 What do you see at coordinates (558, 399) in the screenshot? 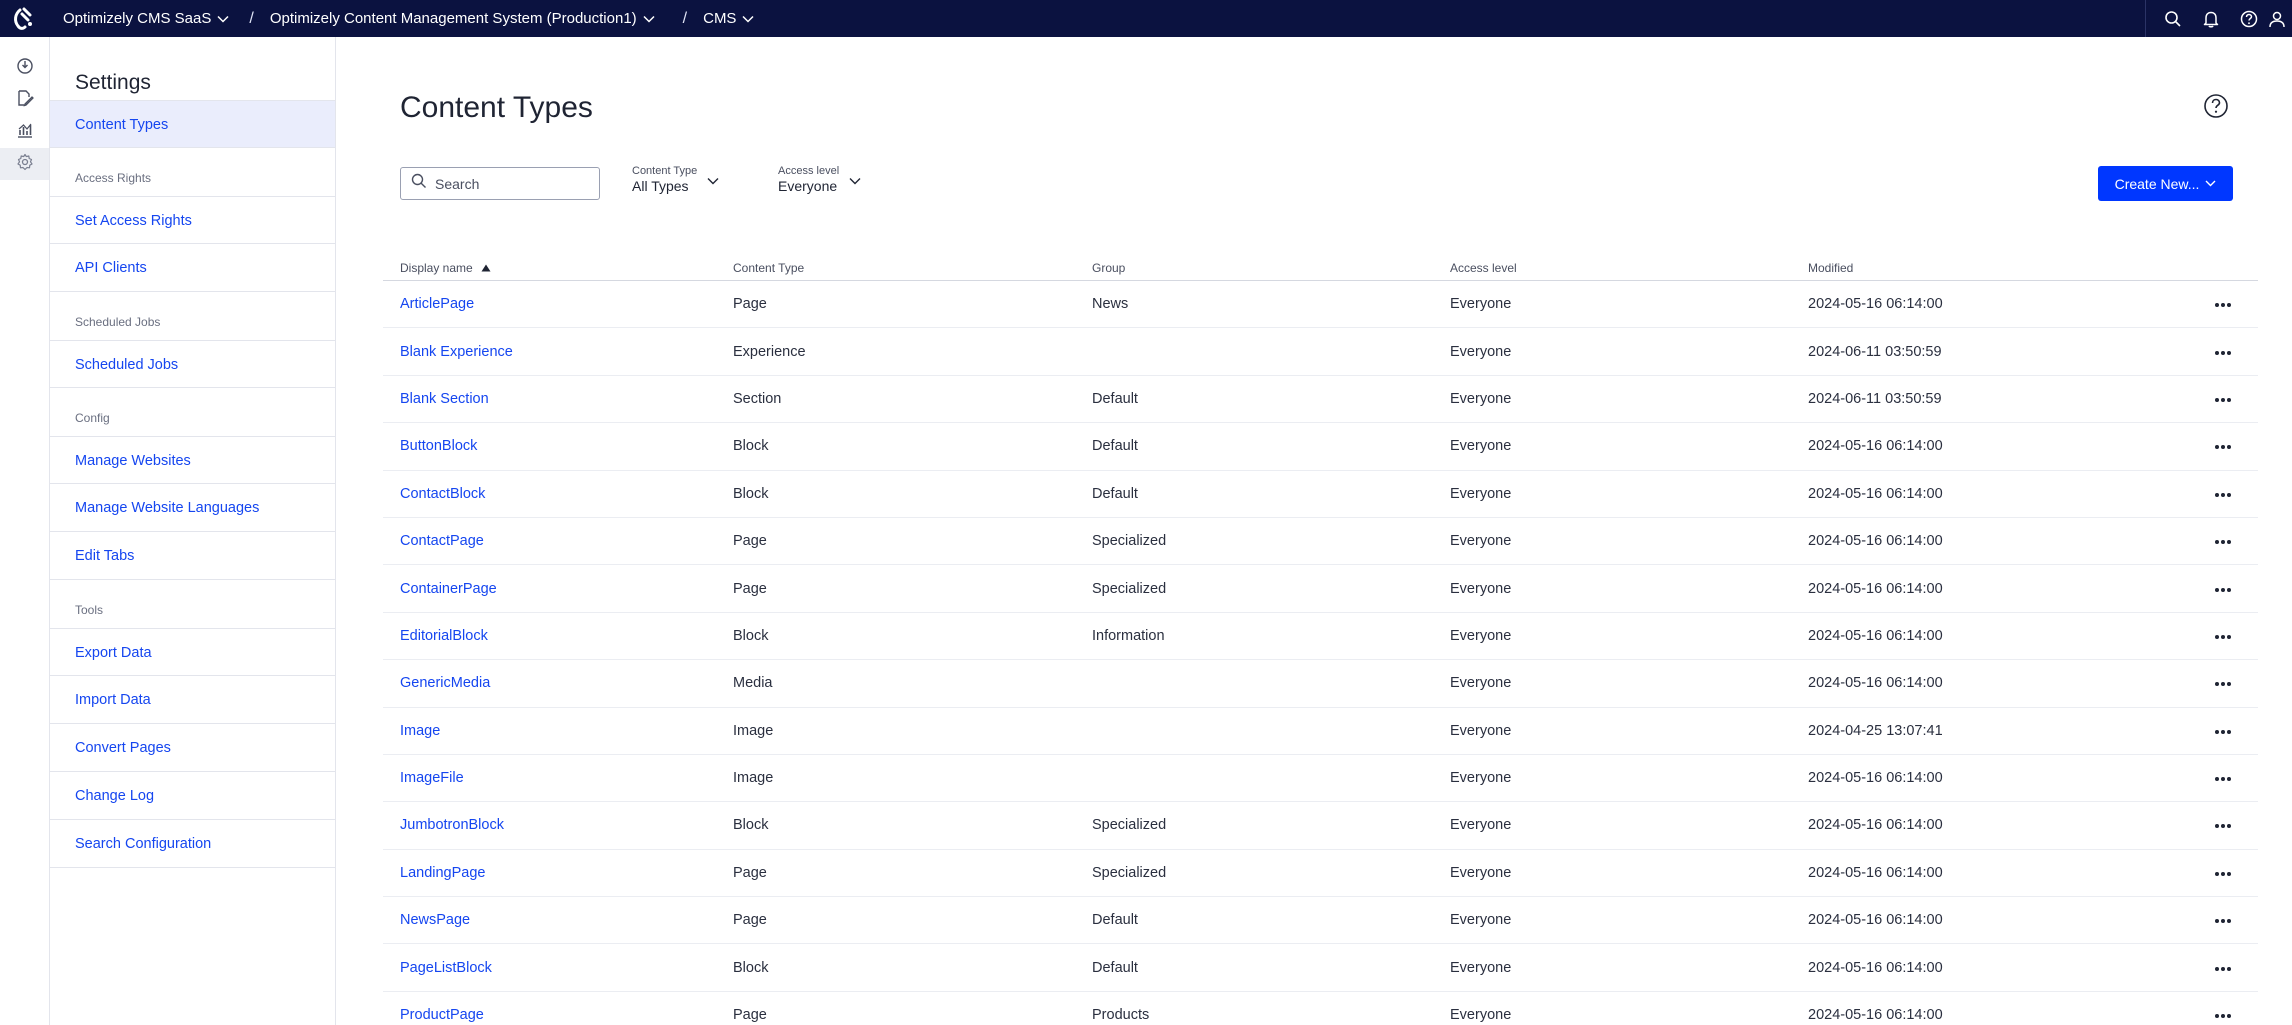
I see `content-type-name-link: Blank Section` at bounding box center [558, 399].